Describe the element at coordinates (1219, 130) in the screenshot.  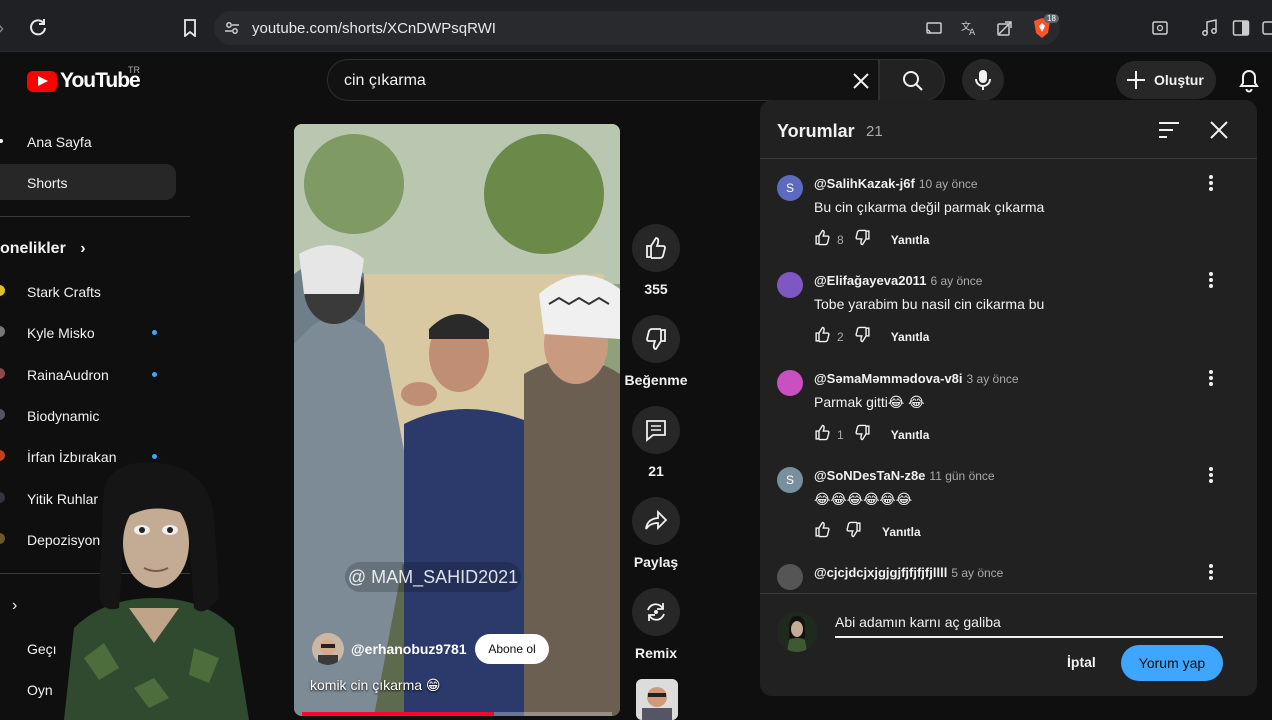
I see `close-icon` at that location.